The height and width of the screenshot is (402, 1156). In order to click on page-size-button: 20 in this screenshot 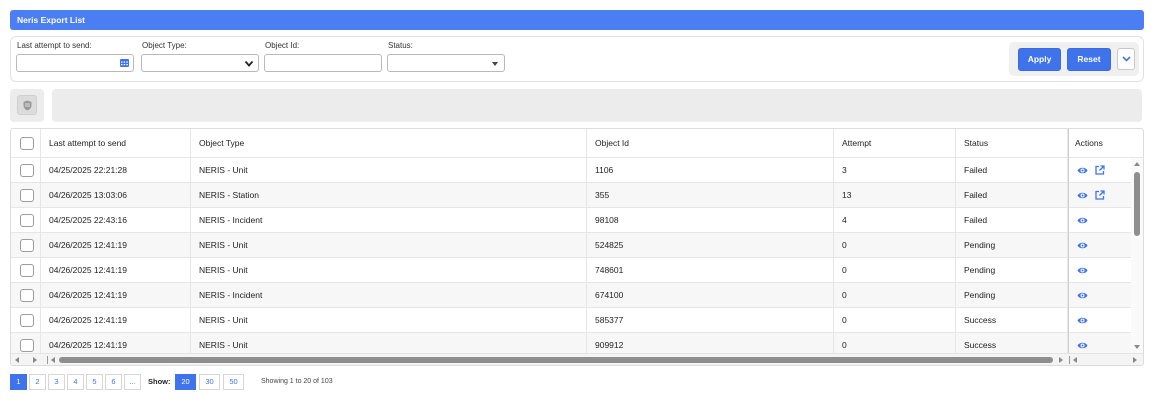, I will do `click(185, 382)`.